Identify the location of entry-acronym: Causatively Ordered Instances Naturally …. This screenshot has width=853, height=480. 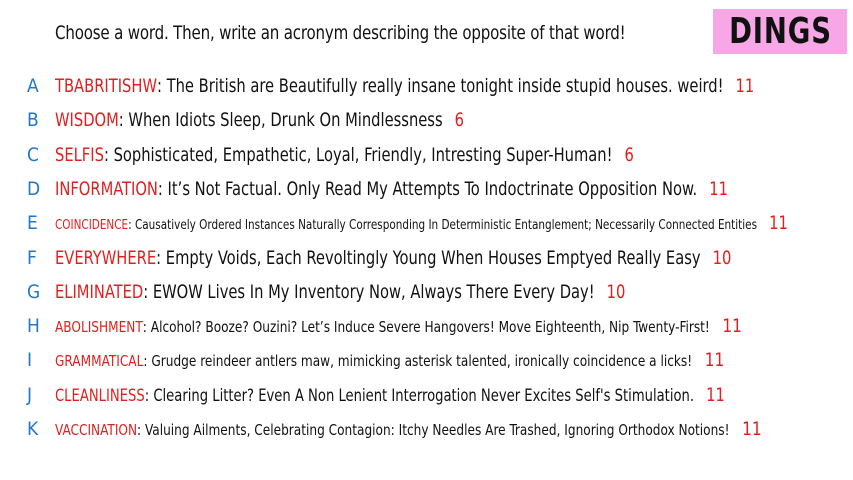
(446, 225).